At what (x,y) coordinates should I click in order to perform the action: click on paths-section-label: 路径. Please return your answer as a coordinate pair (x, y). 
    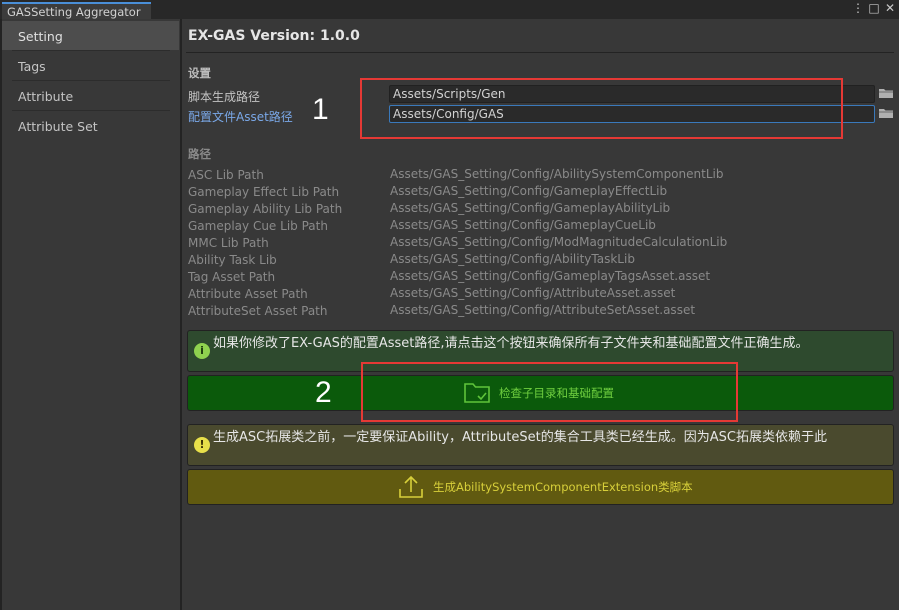
    Looking at the image, I should click on (199, 154).